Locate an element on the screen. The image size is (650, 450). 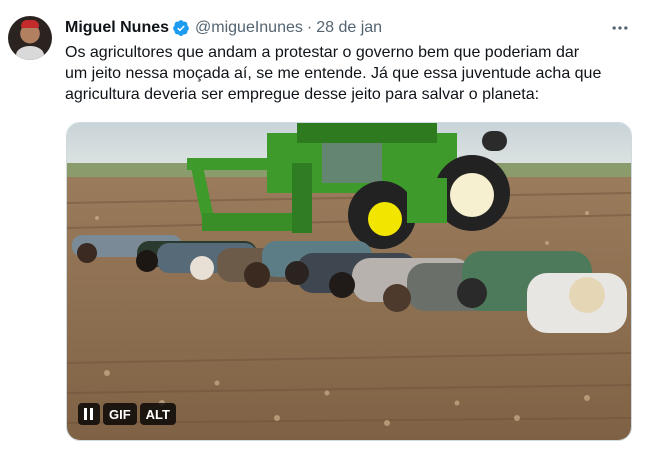
tweet-header: Miguel Nunes @migueInunes · 28 de jan is located at coordinates (223, 28).